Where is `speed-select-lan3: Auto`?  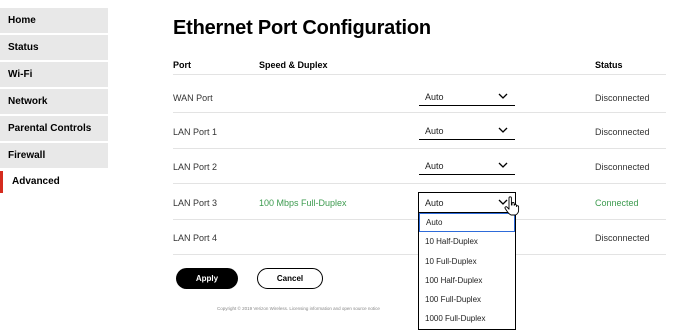
speed-select-lan3: Auto is located at coordinates (467, 202).